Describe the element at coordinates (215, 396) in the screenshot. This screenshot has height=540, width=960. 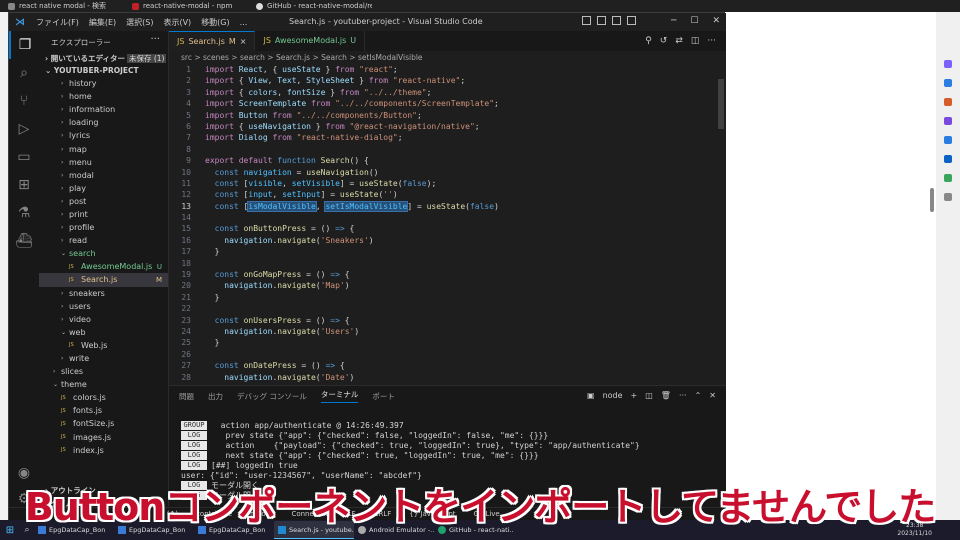
I see `tab-output: 出力` at that location.